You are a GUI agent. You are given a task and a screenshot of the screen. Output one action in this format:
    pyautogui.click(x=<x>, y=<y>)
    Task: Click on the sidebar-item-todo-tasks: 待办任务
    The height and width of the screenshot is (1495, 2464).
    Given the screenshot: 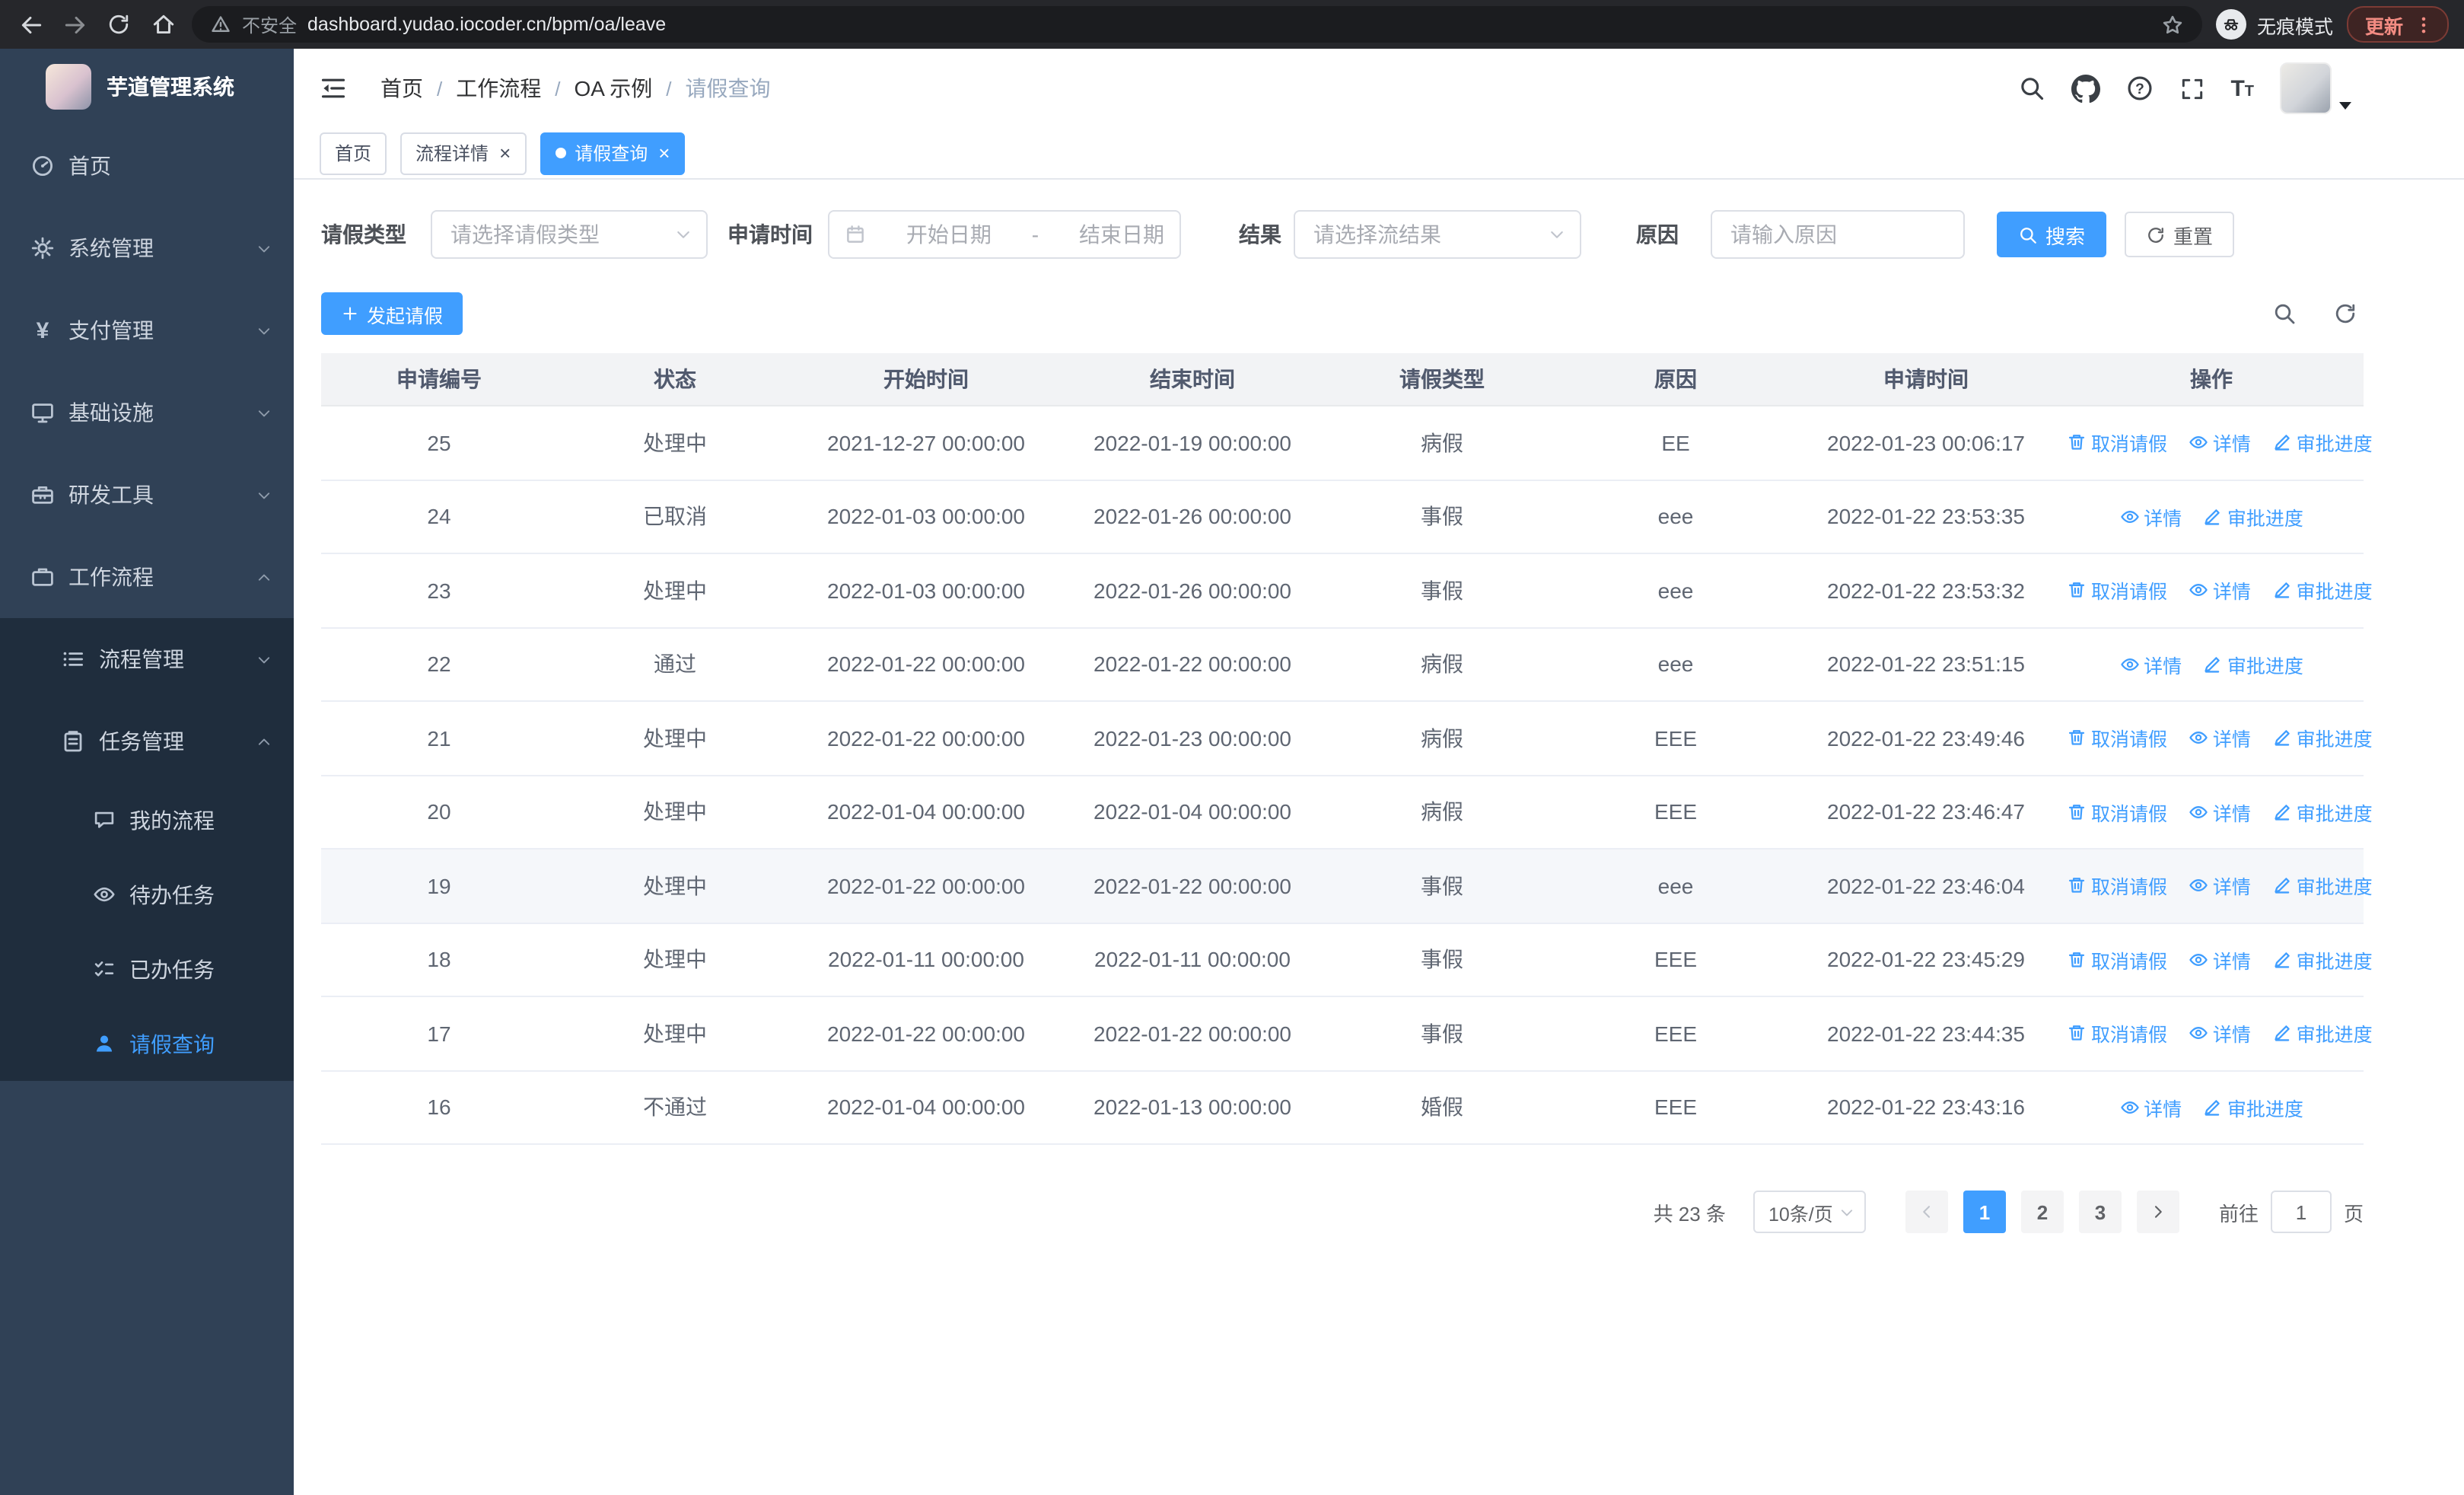 What is the action you would take?
    pyautogui.click(x=147, y=894)
    